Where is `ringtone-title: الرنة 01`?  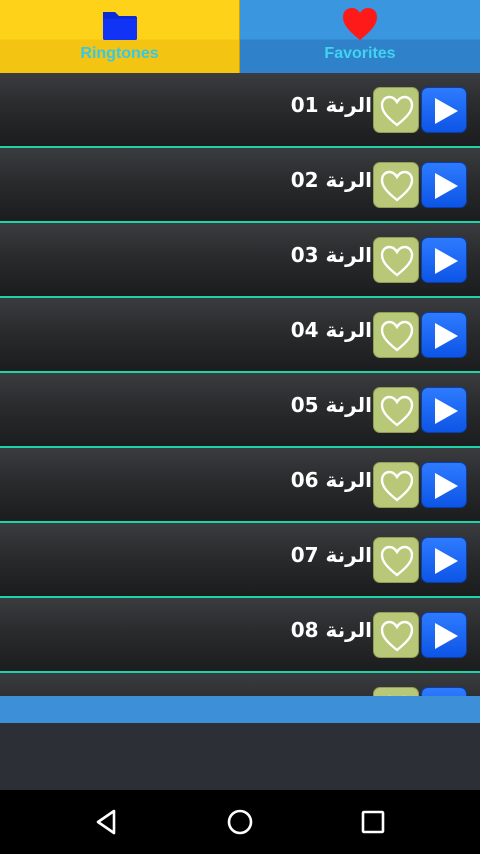
ringtone-title: الرنة 01 is located at coordinates (331, 105).